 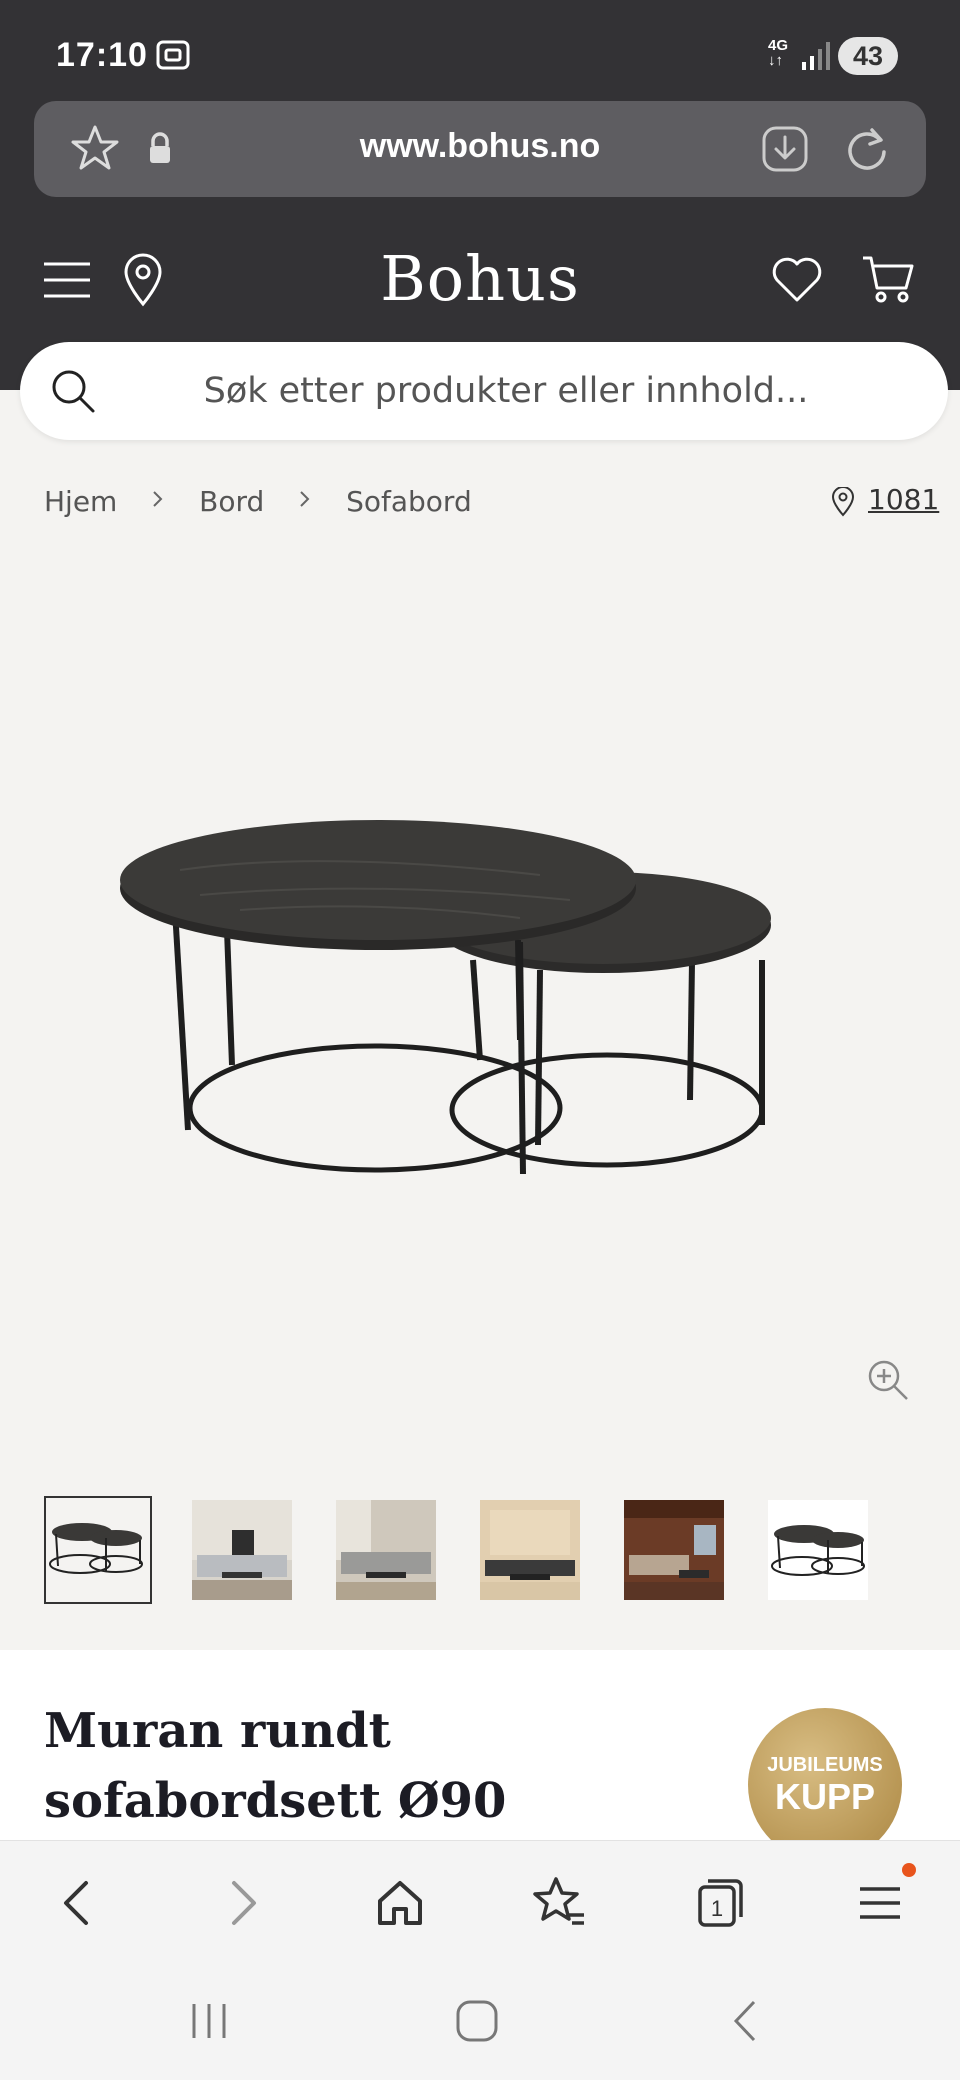 What do you see at coordinates (867, 149) in the screenshot?
I see `reload-icon` at bounding box center [867, 149].